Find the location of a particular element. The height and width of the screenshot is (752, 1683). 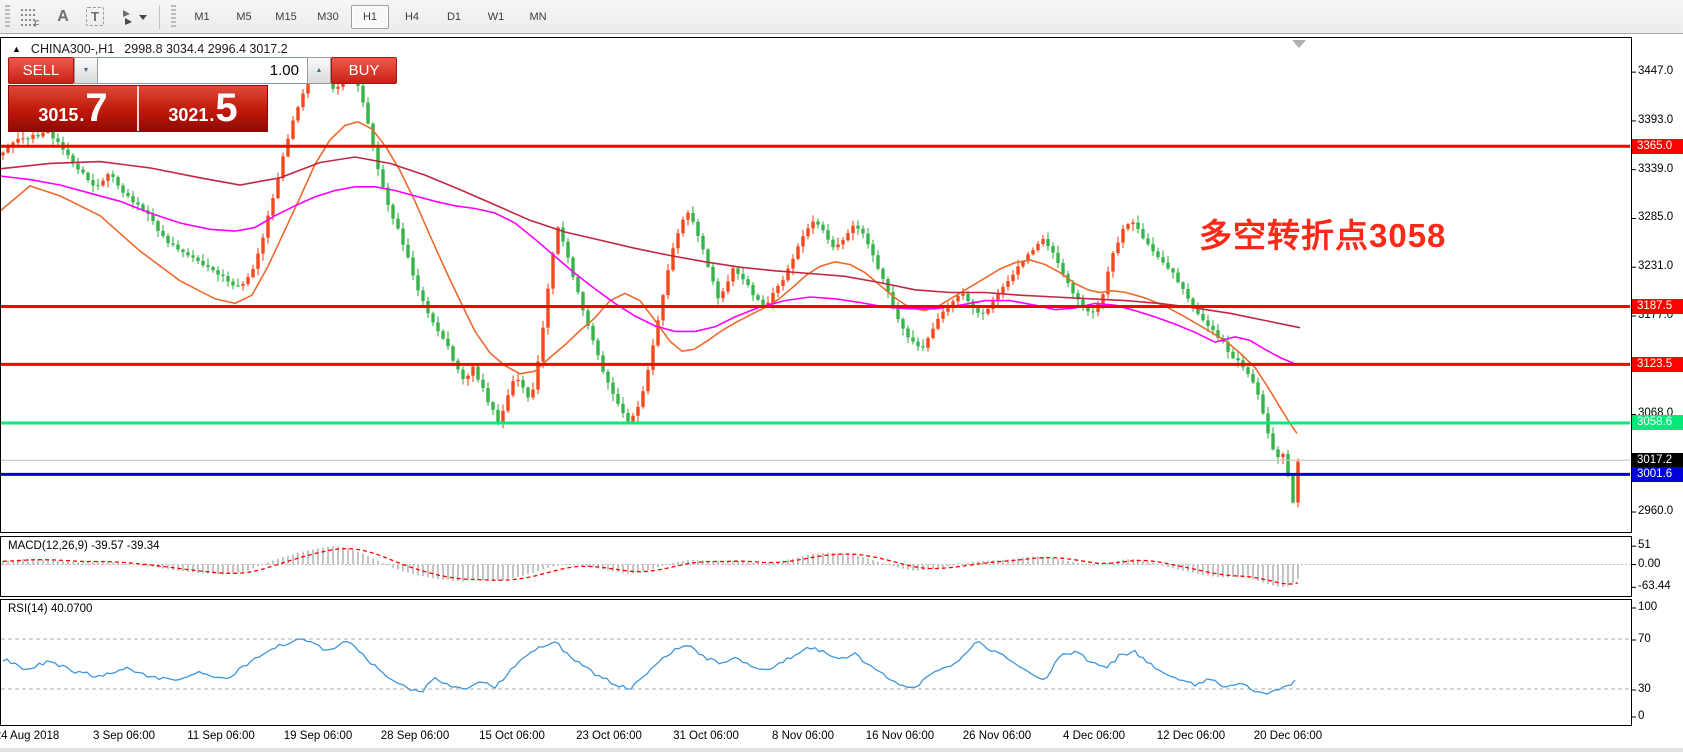

arrows-tool-button is located at coordinates (132, 17).